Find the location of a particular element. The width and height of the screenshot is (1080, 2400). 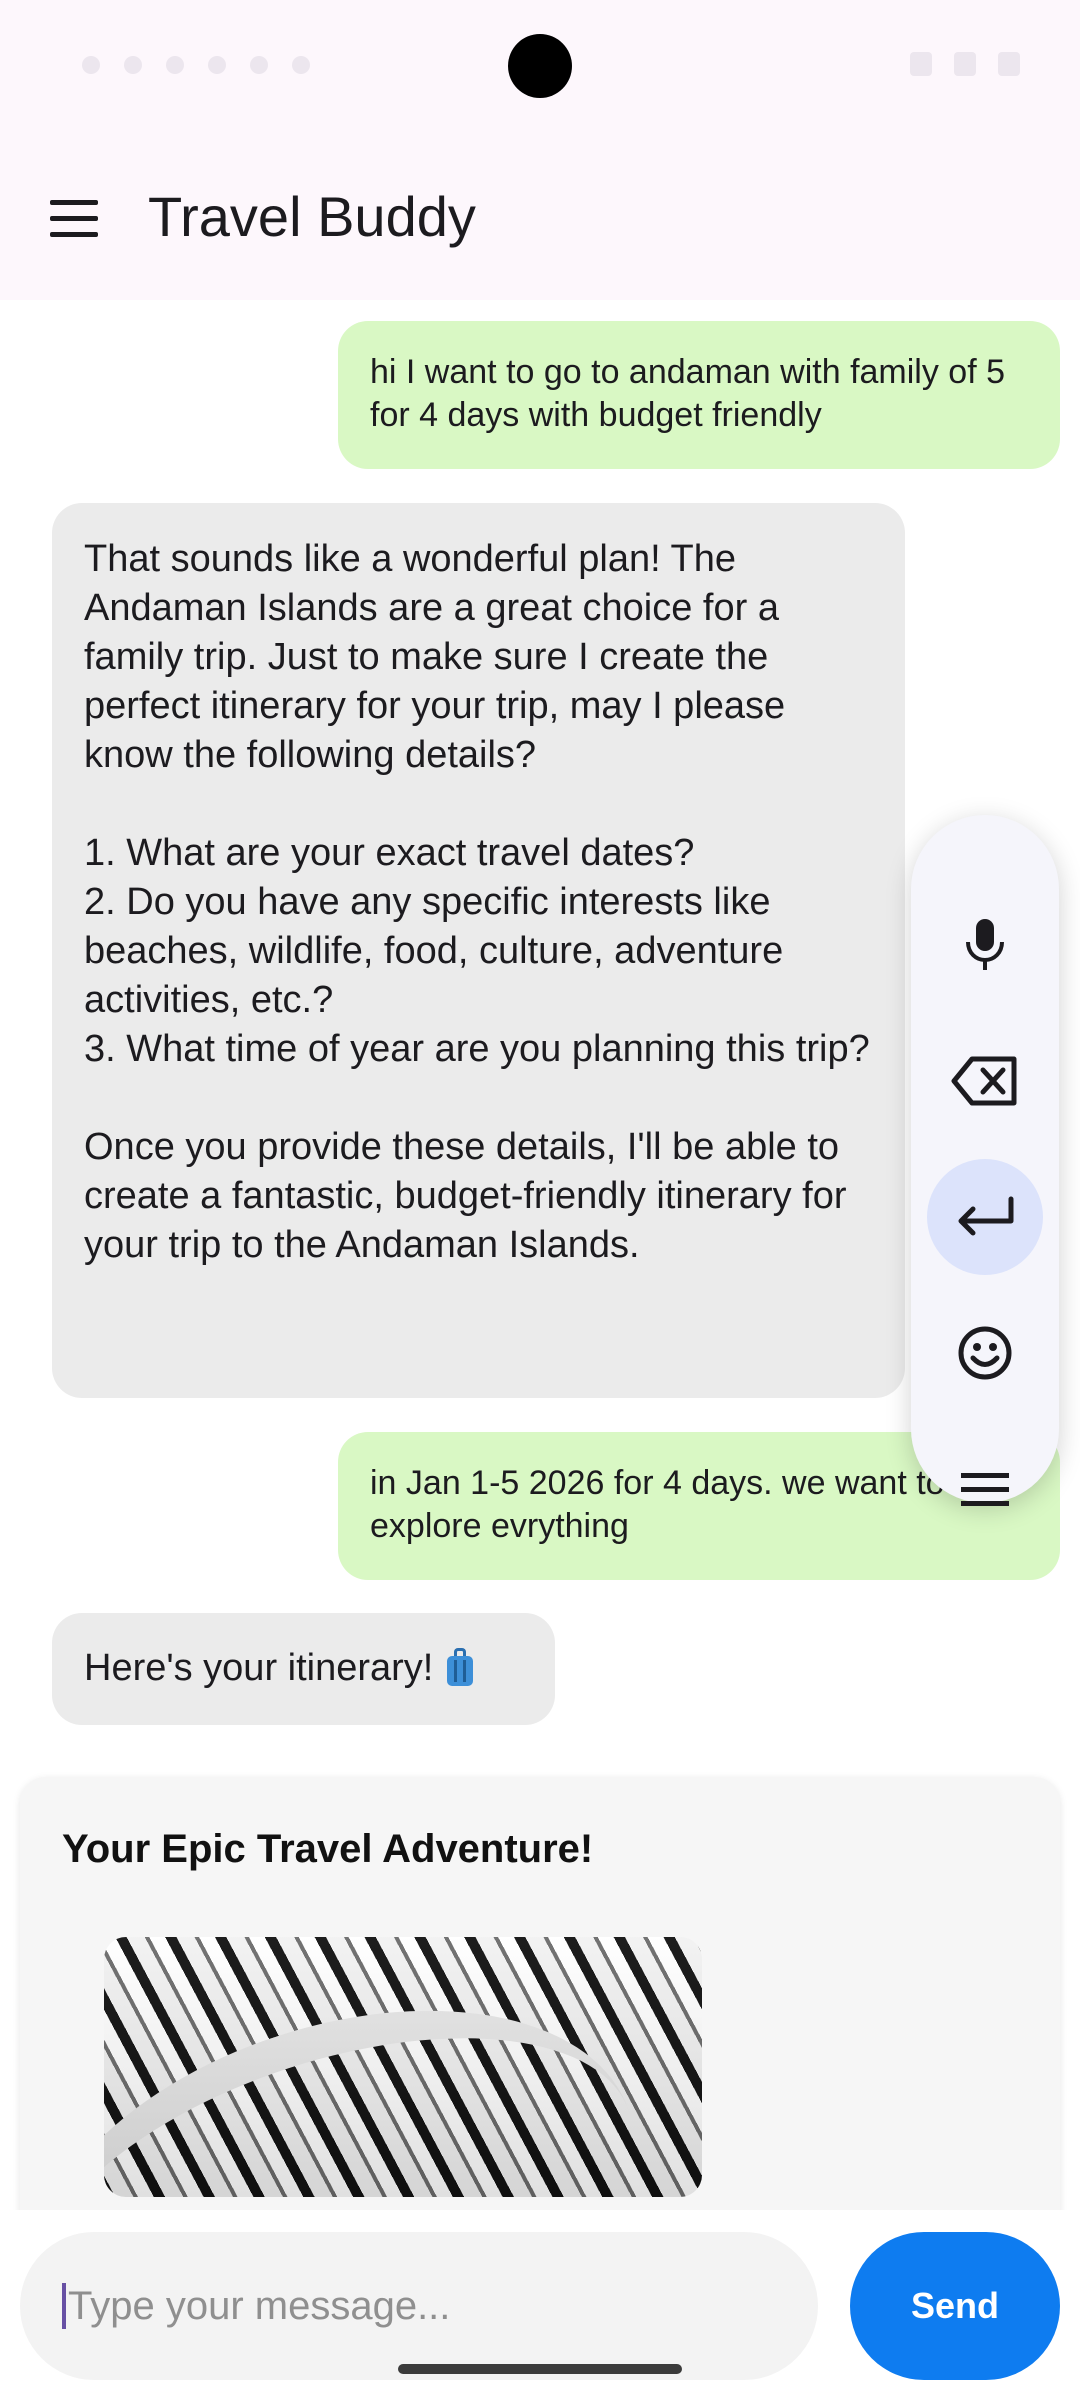

itinerary-card-title: Your Epic Travel Adventure! is located at coordinates (328, 1849).